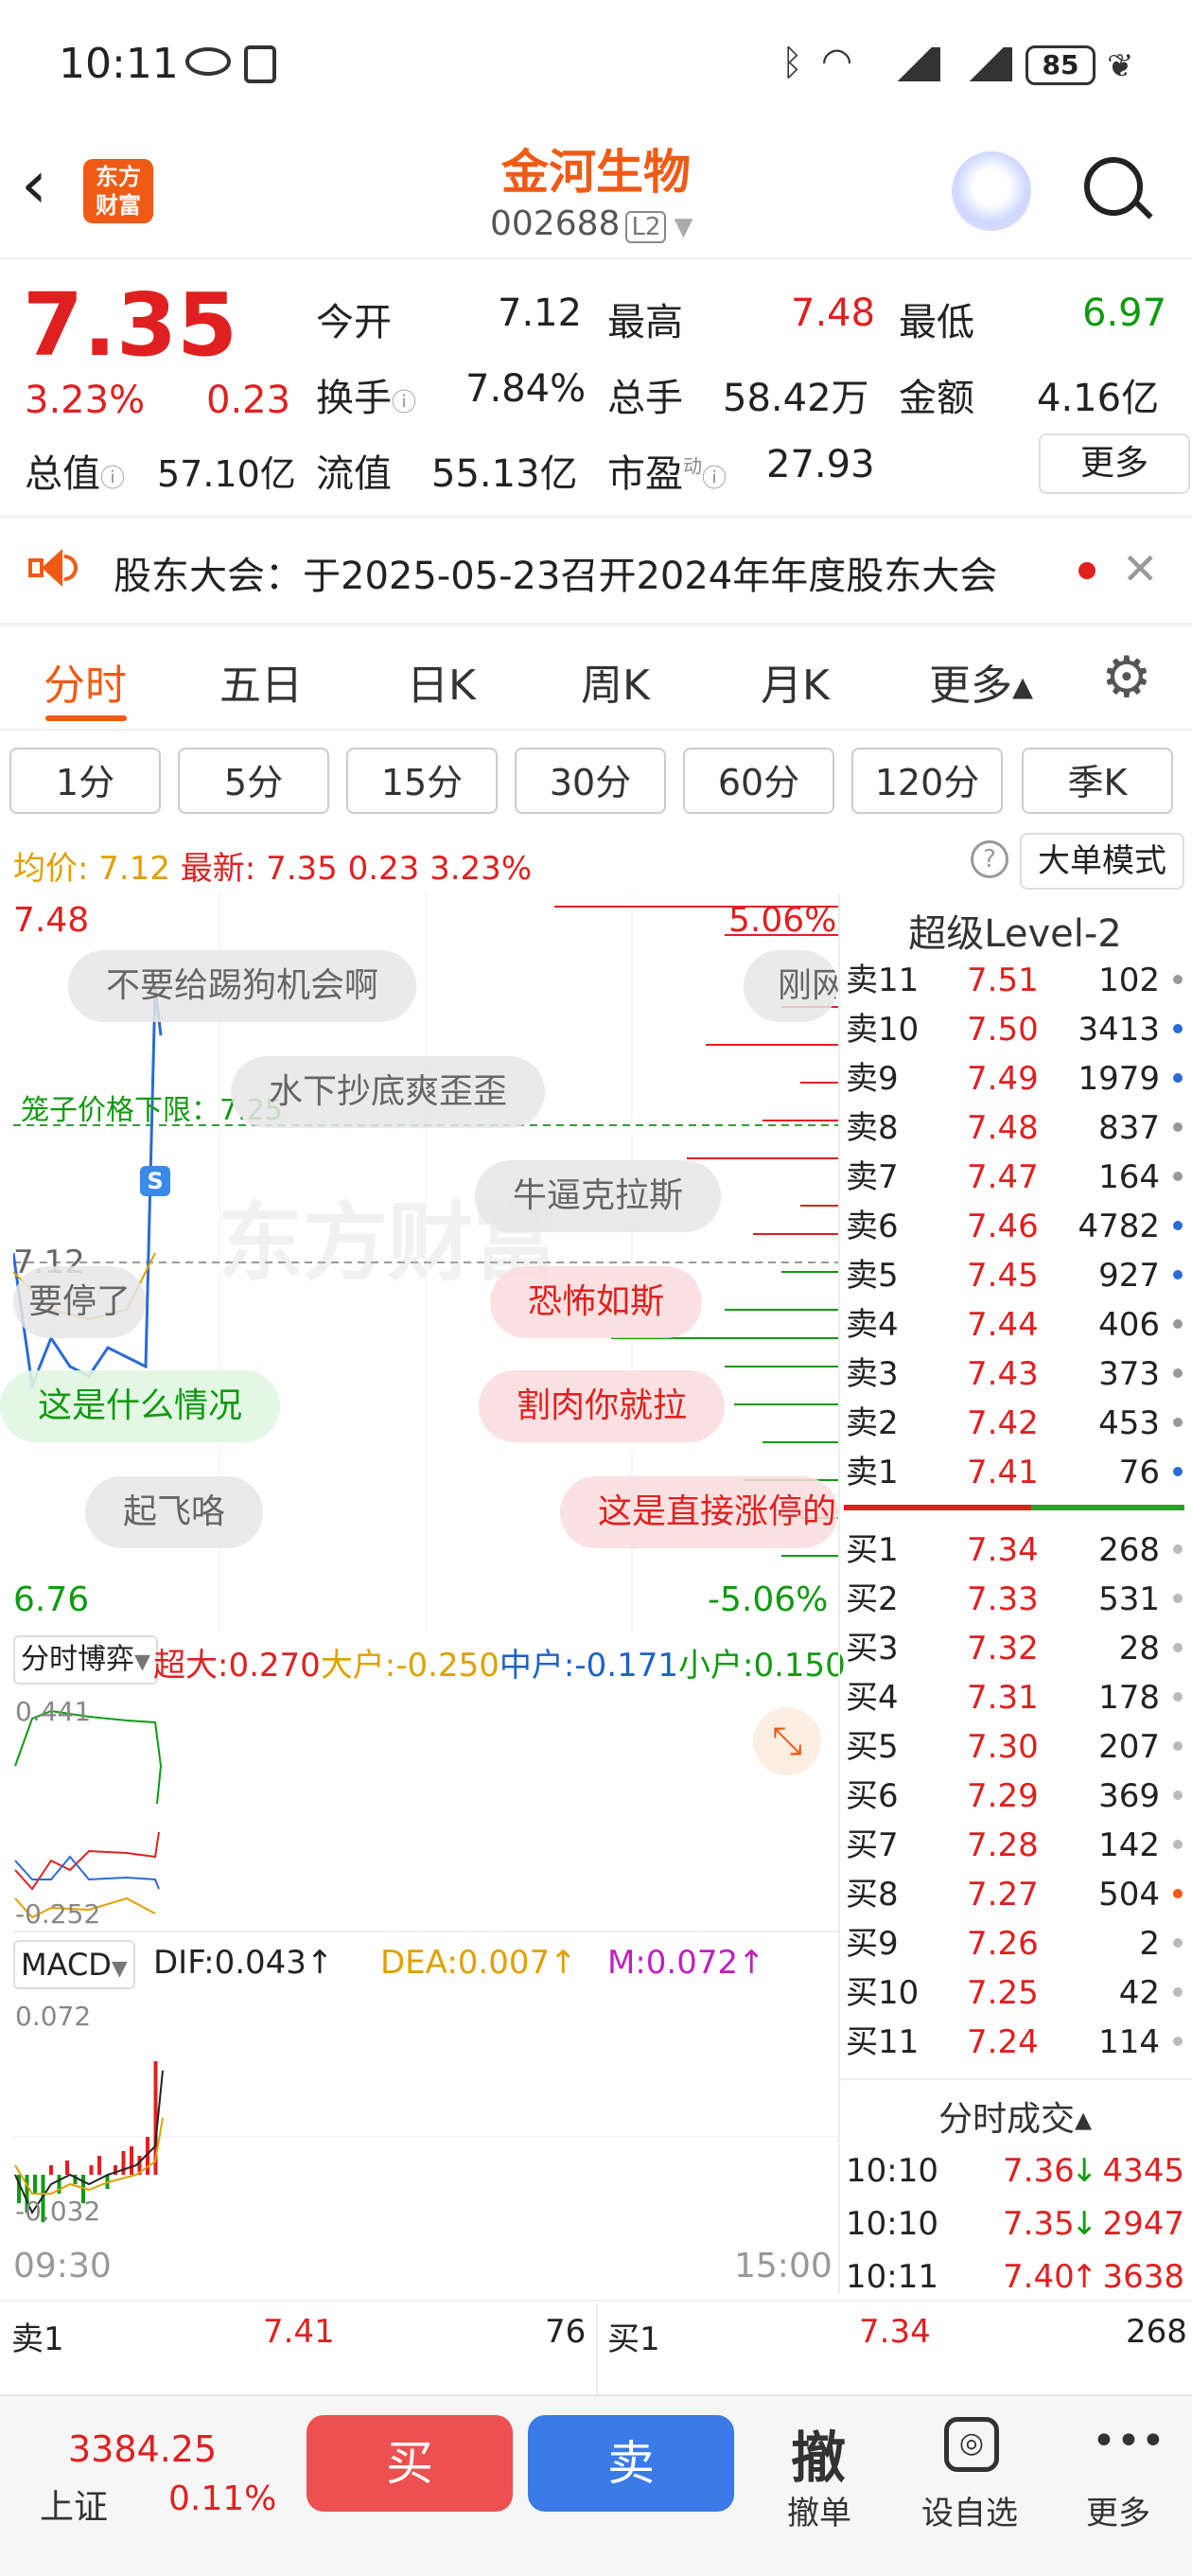  What do you see at coordinates (1129, 2441) in the screenshot?
I see `more-dots-icon: •••` at bounding box center [1129, 2441].